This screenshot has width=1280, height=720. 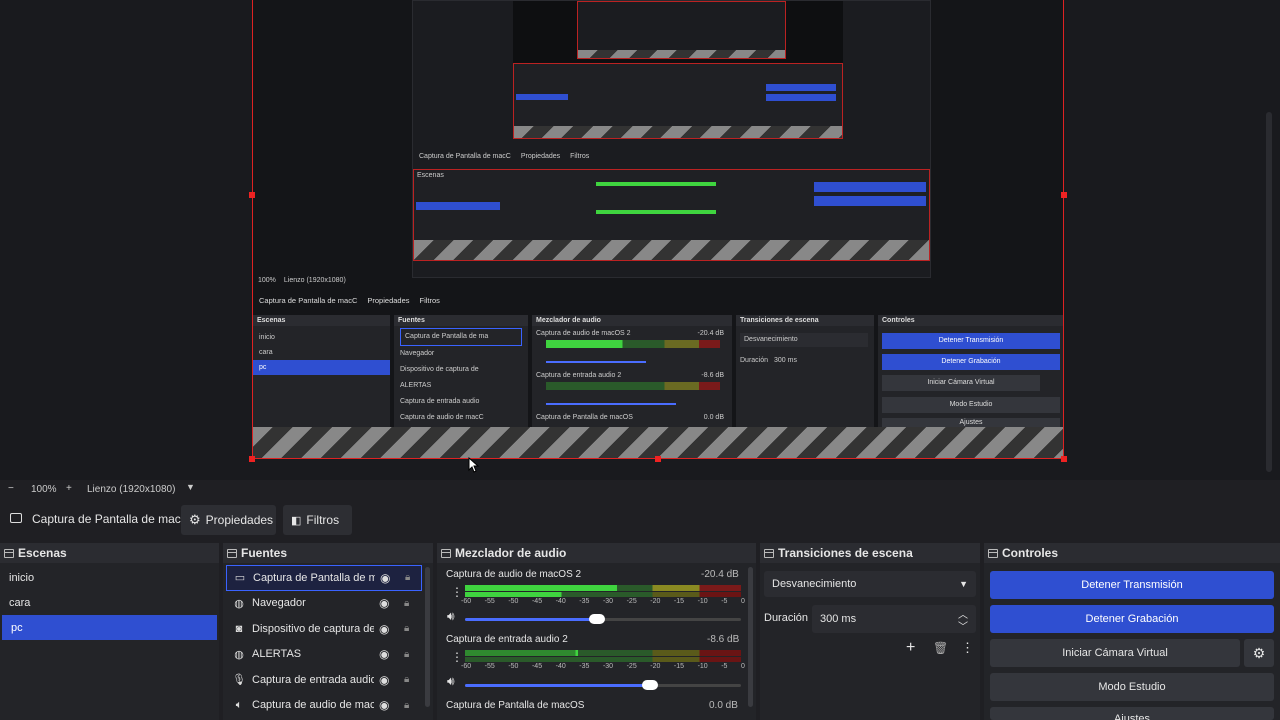 I want to click on meter-tick: -45, so click(x=537, y=601).